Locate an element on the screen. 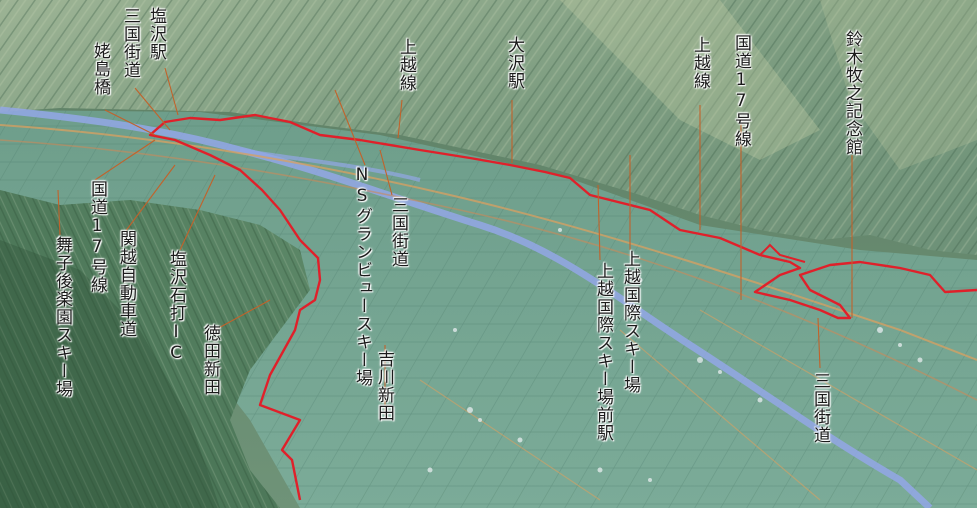 The height and width of the screenshot is (508, 977). label-mikuni-kaido-nw: 三国街道 is located at coordinates (130, 43).